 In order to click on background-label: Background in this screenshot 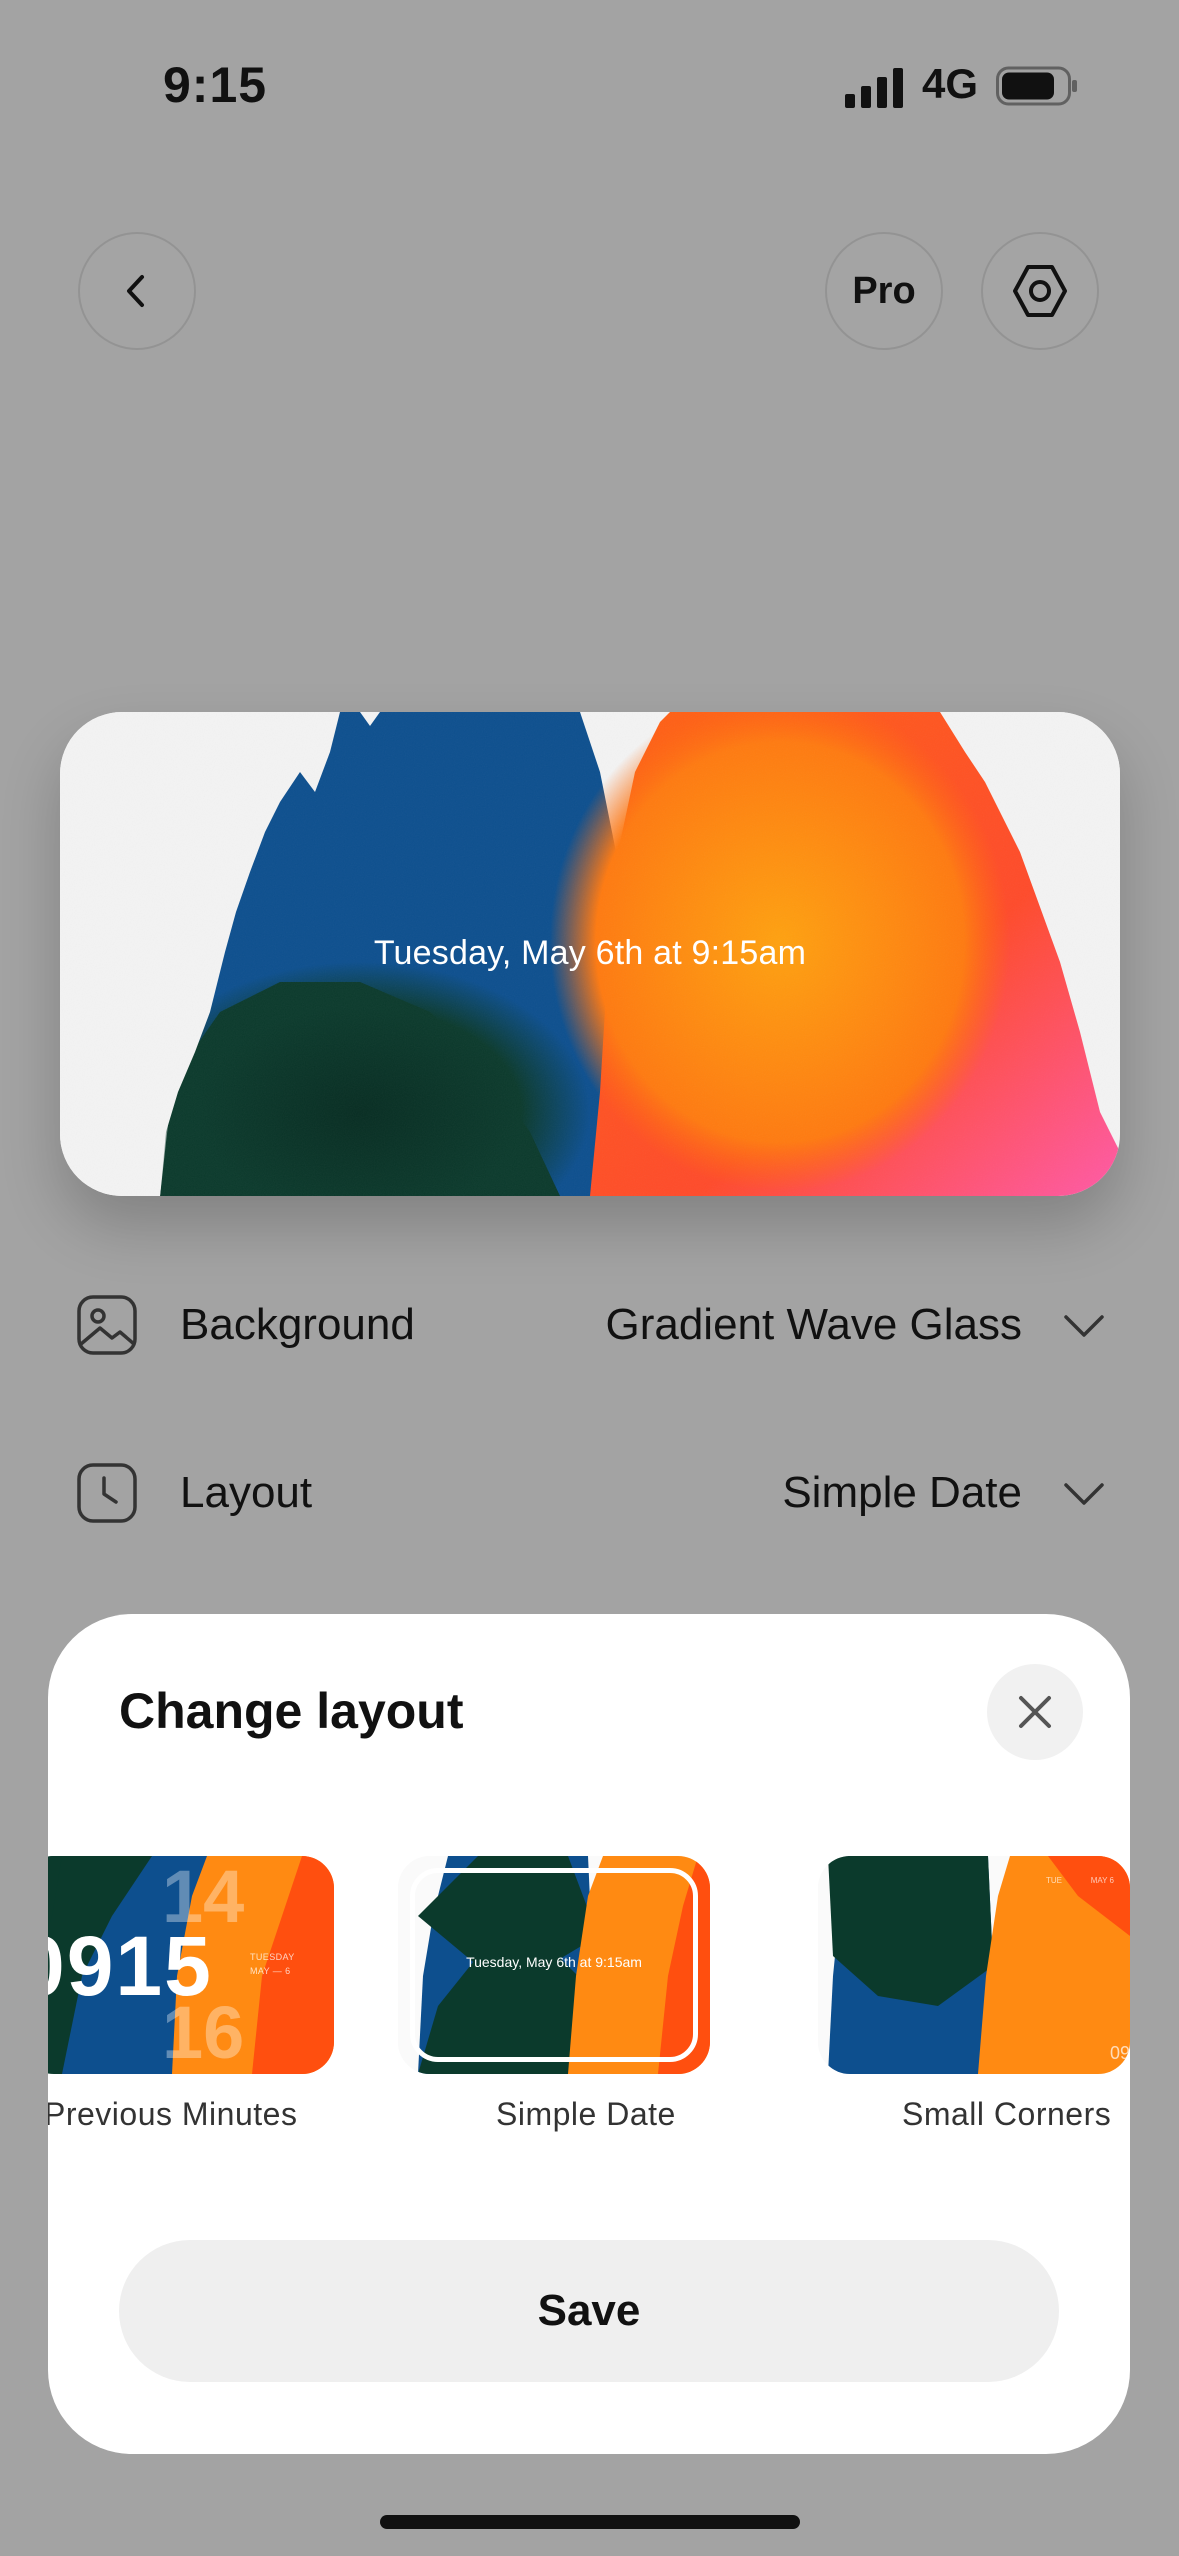, I will do `click(297, 1324)`.